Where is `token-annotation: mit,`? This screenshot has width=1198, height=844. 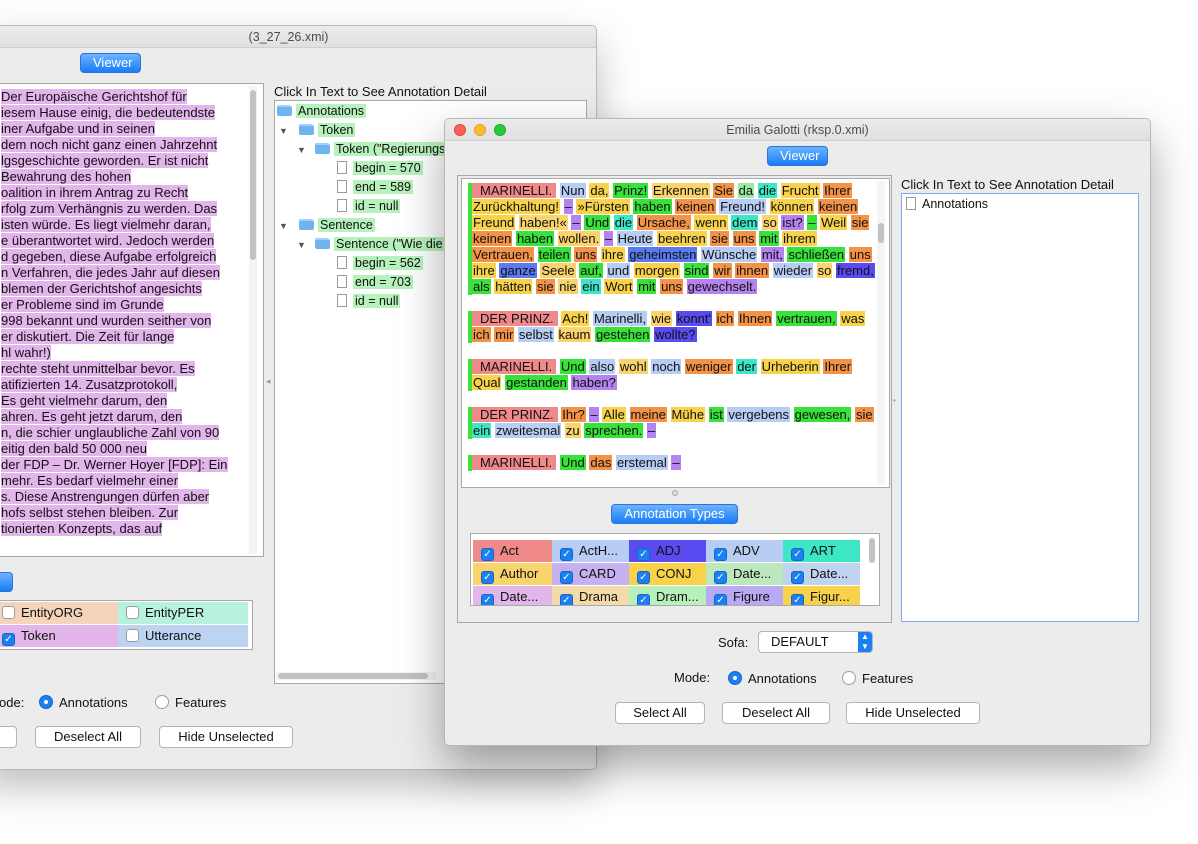 token-annotation: mit, is located at coordinates (772, 254).